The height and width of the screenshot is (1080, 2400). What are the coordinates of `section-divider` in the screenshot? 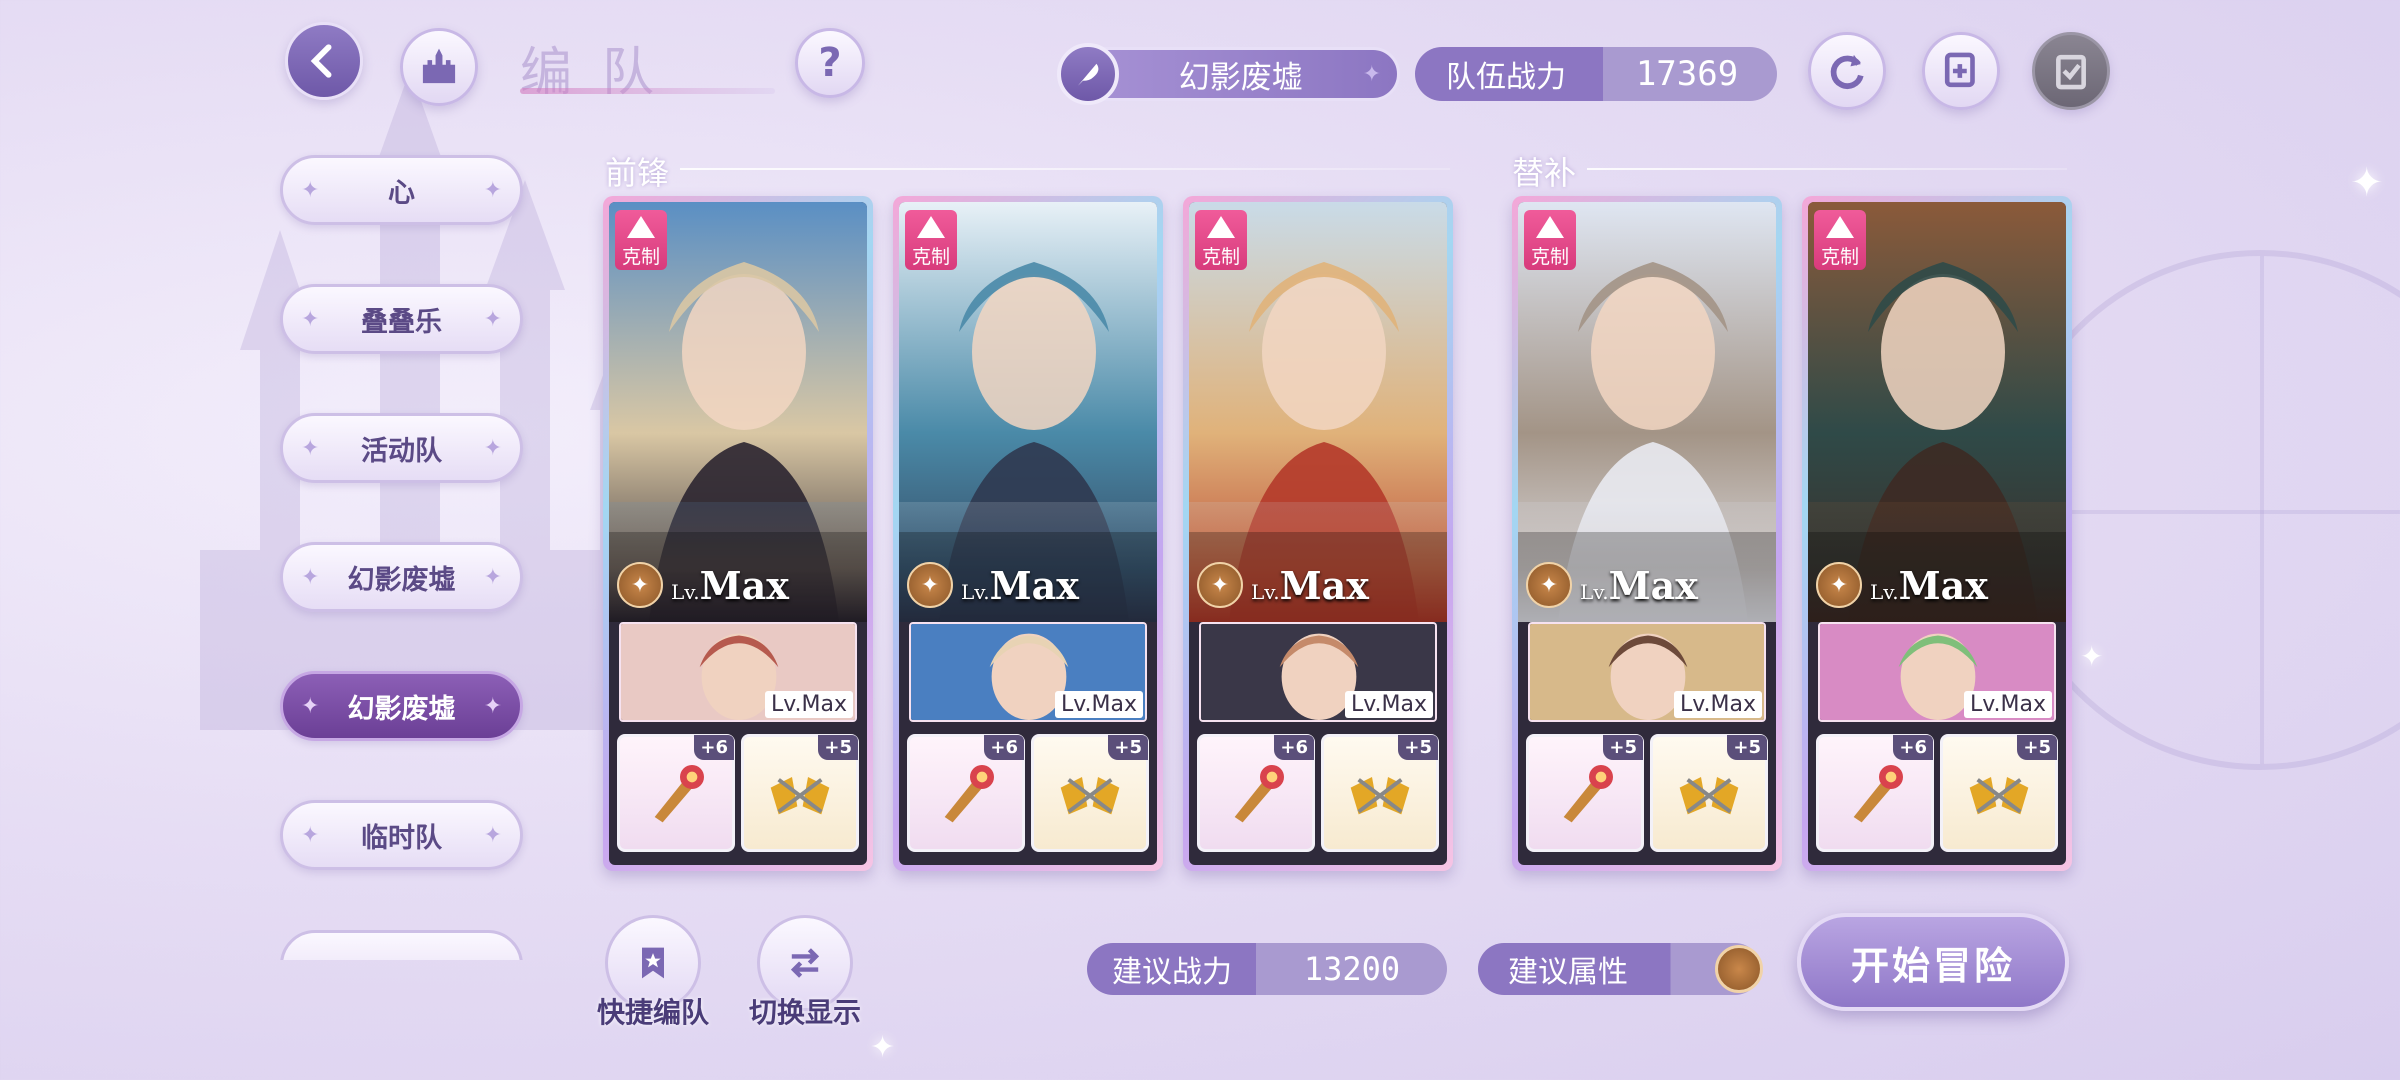 It's located at (1065, 169).